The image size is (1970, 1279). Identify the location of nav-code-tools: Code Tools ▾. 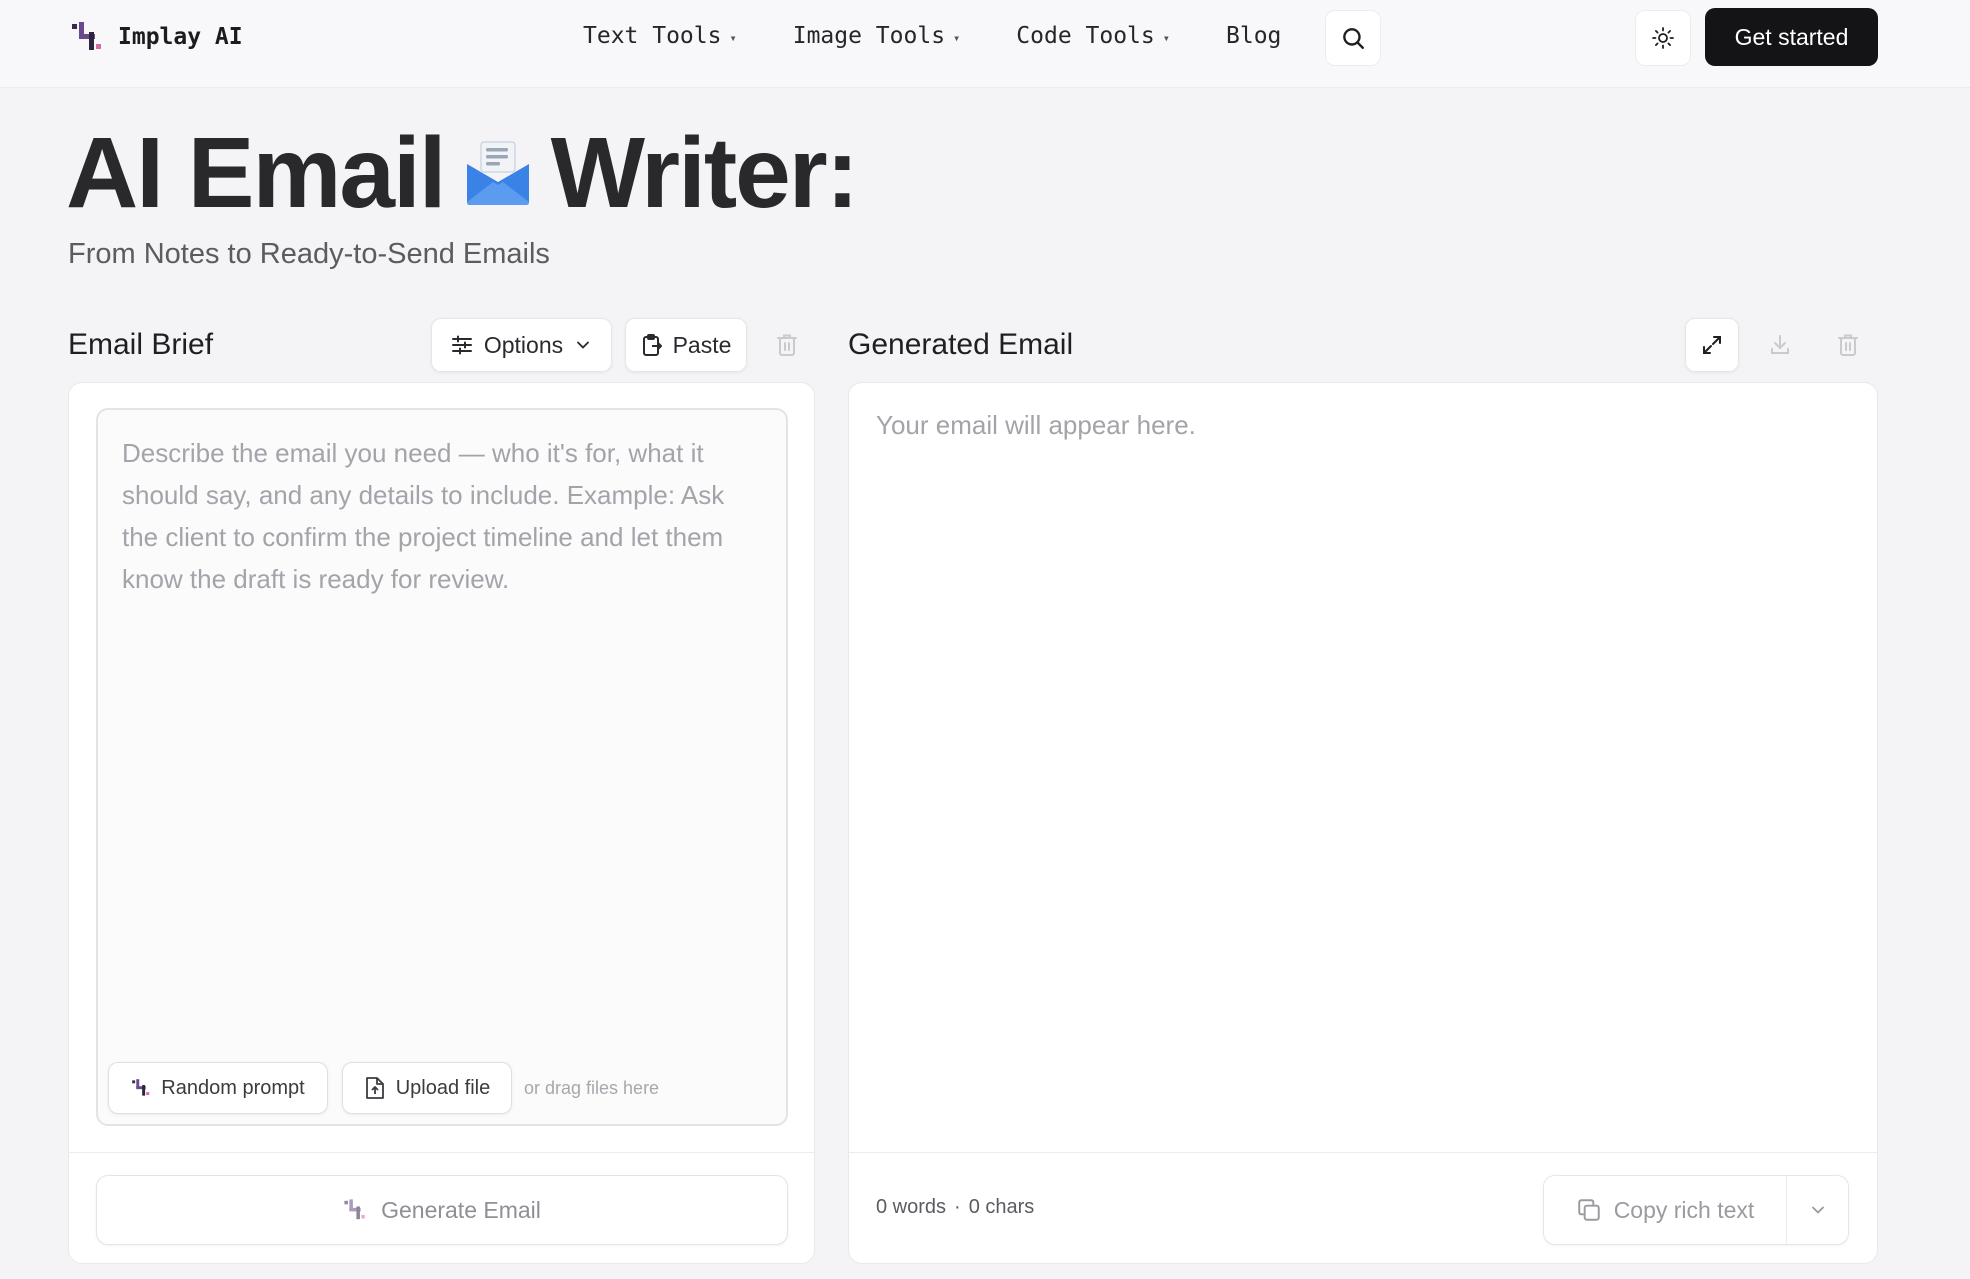
(1093, 36).